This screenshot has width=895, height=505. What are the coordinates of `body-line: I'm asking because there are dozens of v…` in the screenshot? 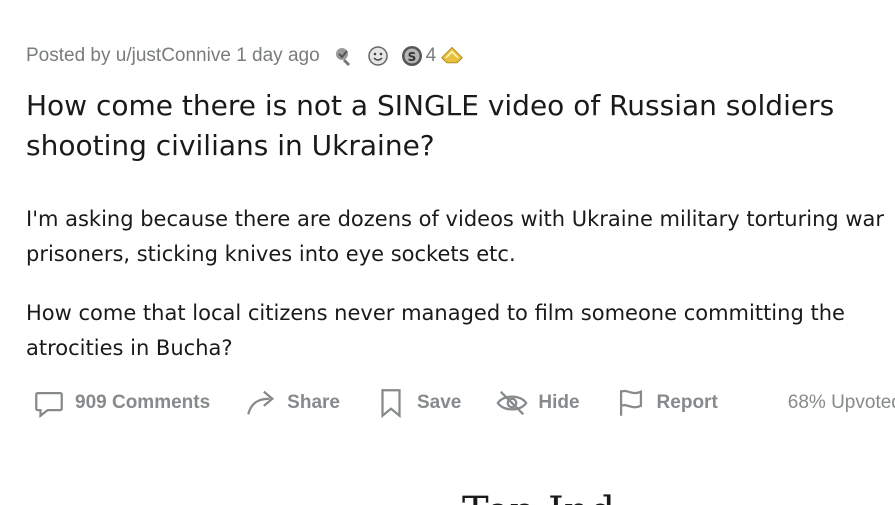 It's located at (455, 219).